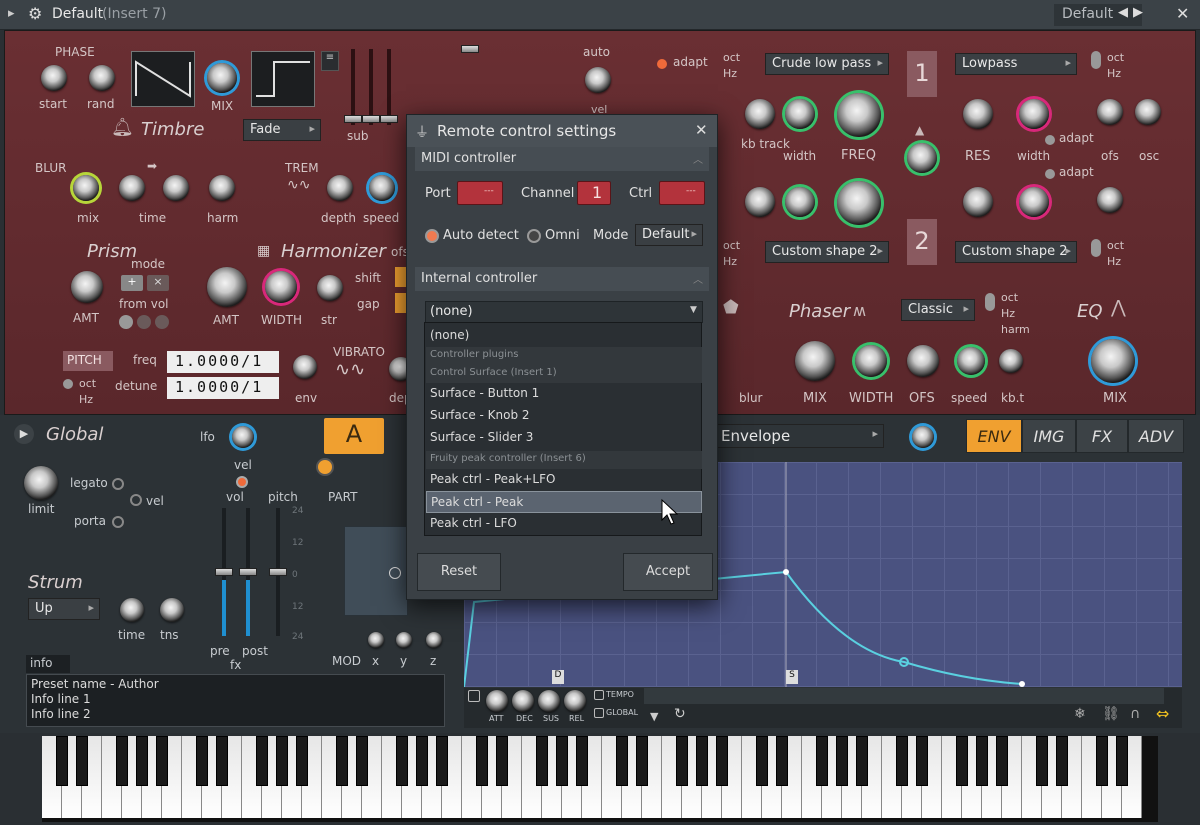 The width and height of the screenshot is (1200, 825). I want to click on close-icon: ✕, so click(1182, 13).